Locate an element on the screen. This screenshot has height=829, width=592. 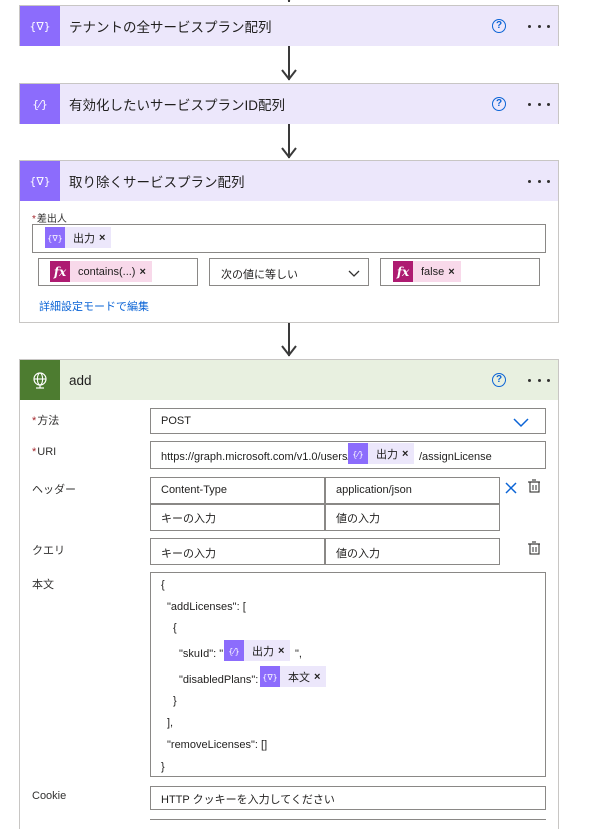
next-field-edge is located at coordinates (348, 821).